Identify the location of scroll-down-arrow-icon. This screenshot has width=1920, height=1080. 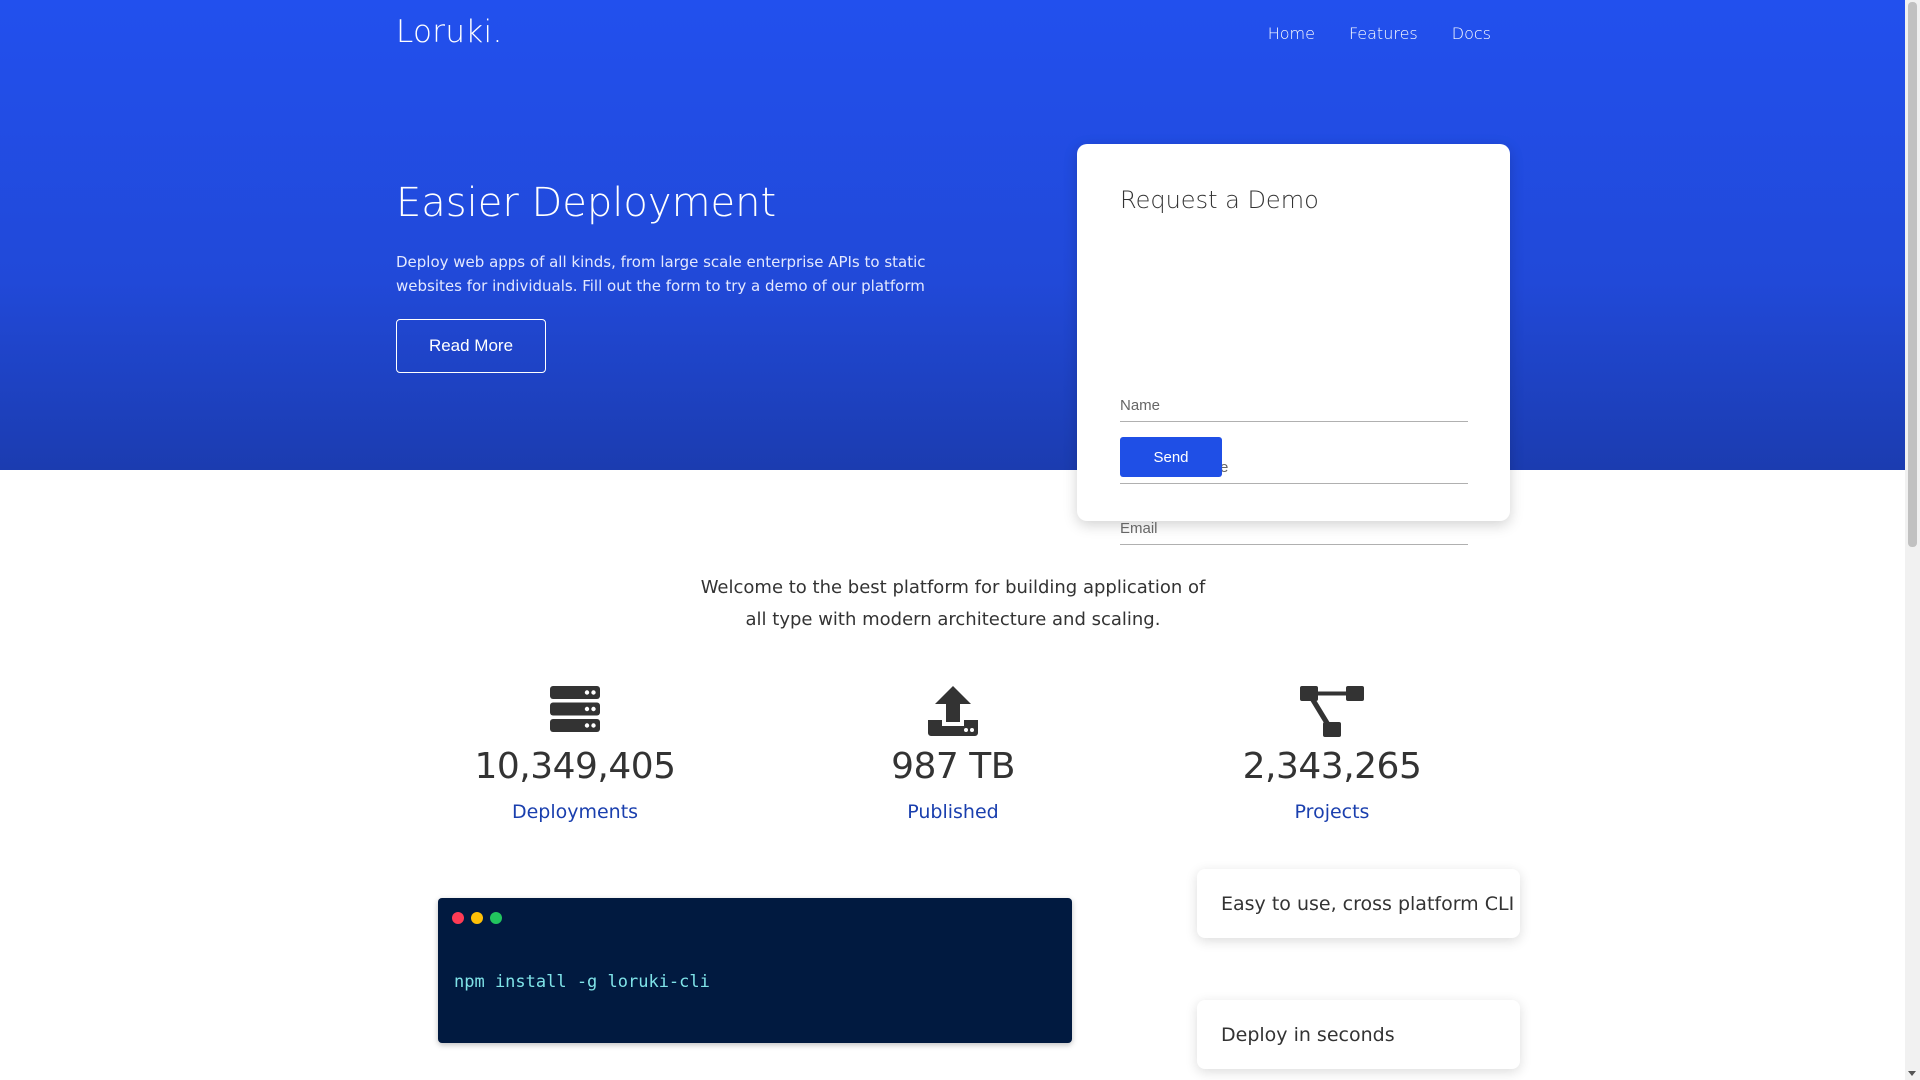
(1912, 1073).